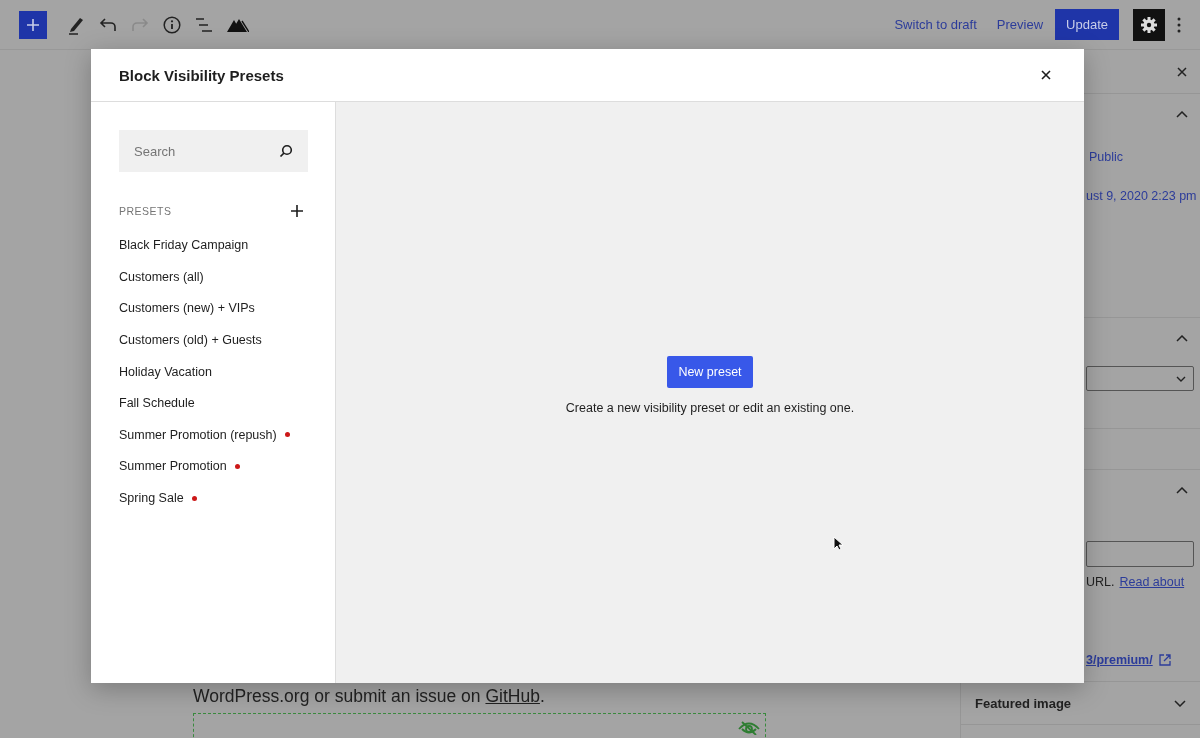  Describe the element at coordinates (1087, 24) in the screenshot. I see `update-button: Update` at that location.